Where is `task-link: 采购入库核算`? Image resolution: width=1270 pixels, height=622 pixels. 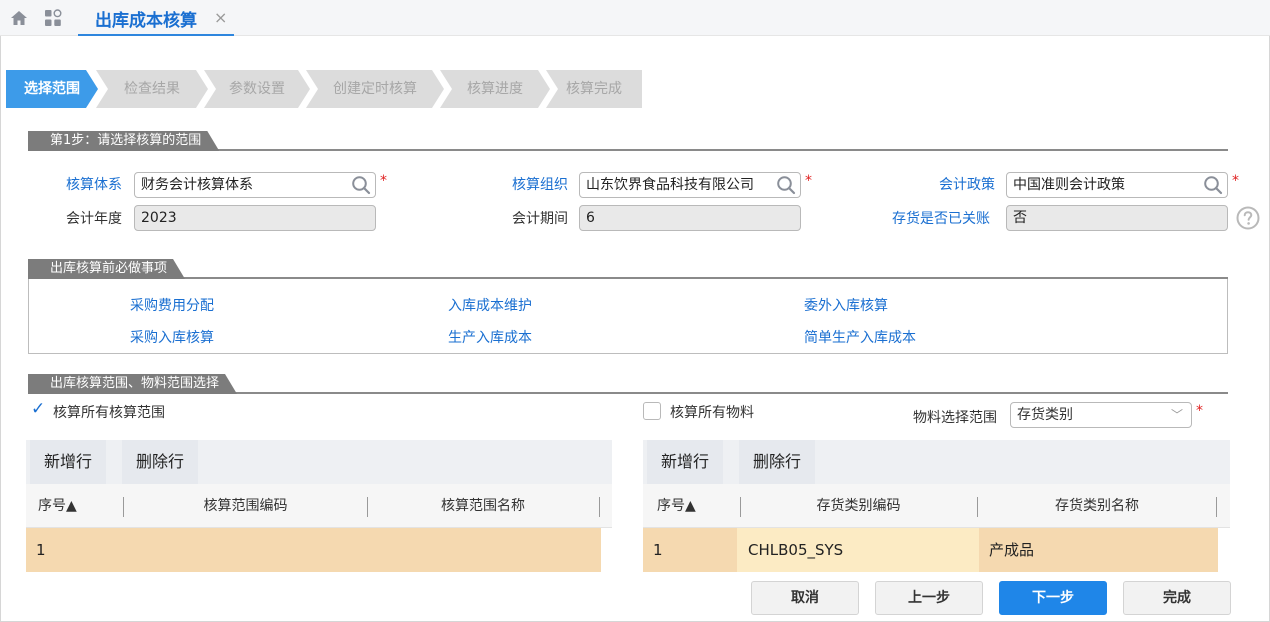
task-link: 采购入库核算 is located at coordinates (172, 337).